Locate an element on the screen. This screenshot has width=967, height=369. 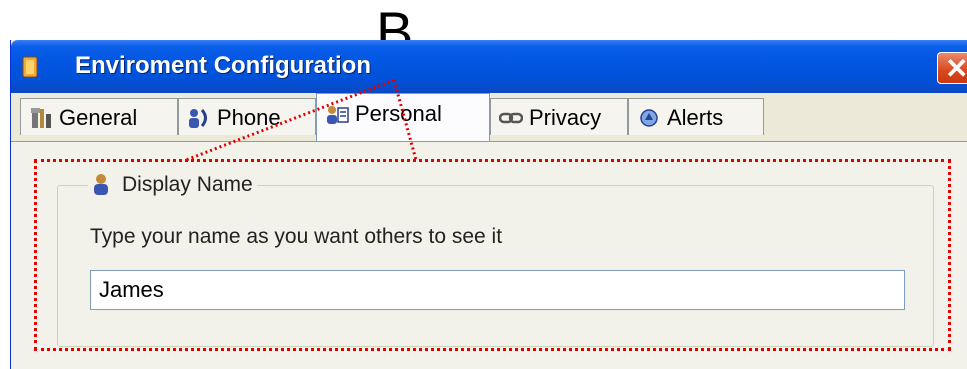
tab-alerts: Alerts is located at coordinates (696, 116).